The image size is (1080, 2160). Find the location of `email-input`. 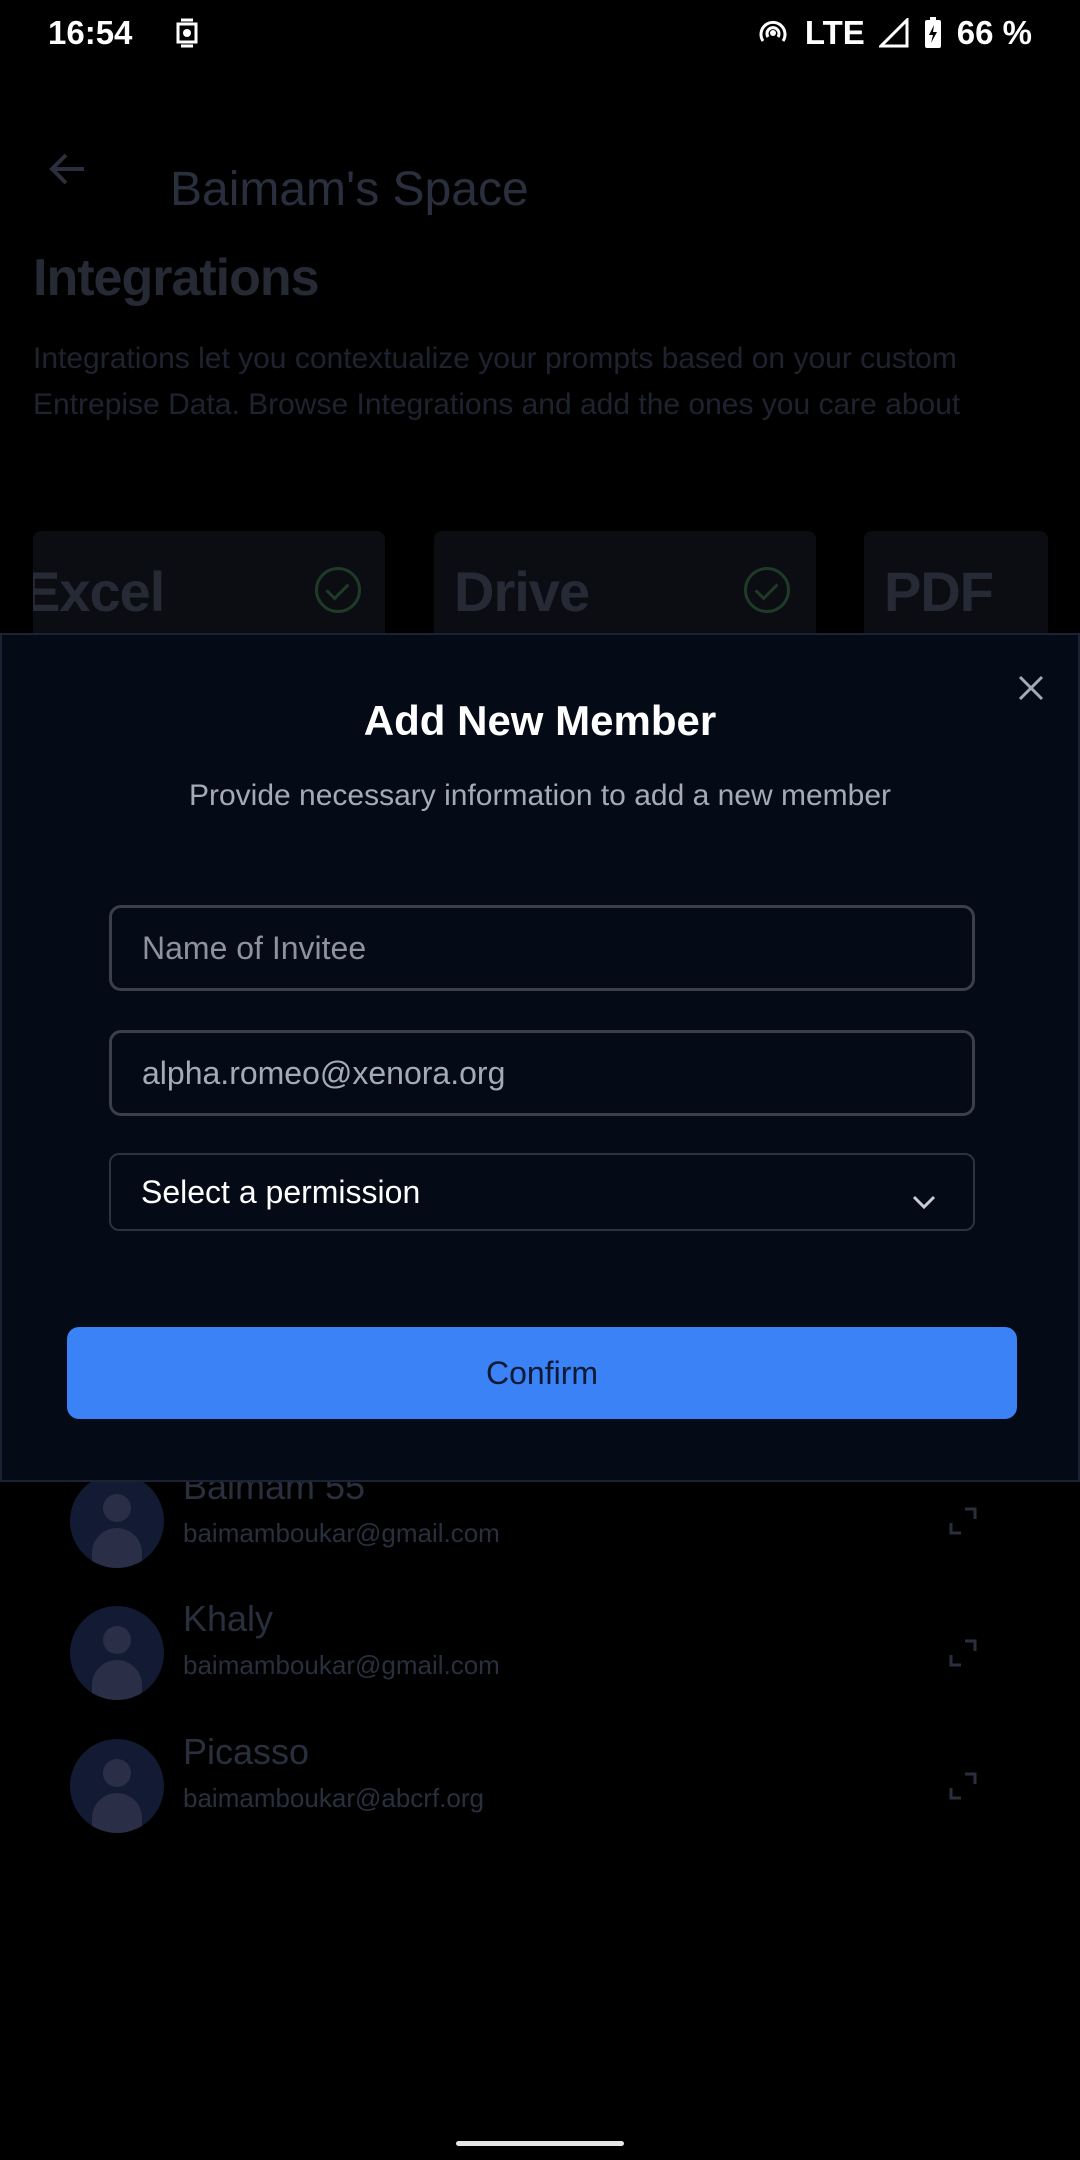

email-input is located at coordinates (542, 1073).